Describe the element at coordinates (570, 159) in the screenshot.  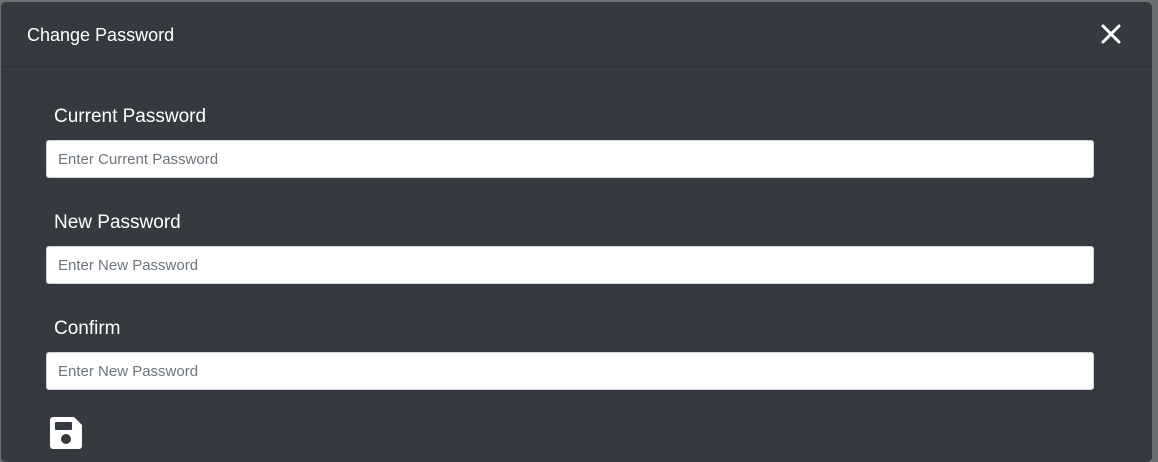
I see `current-password-input` at that location.